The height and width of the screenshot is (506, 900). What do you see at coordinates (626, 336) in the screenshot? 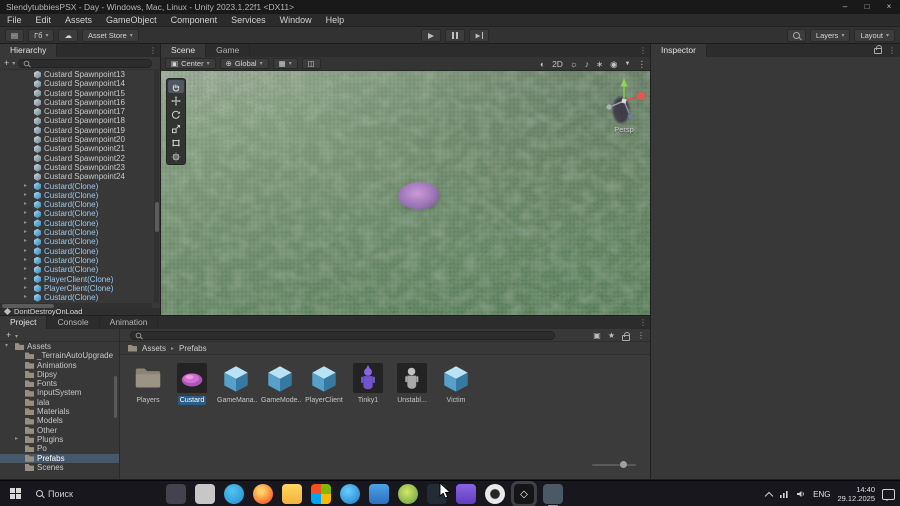
I see `lock-icon` at bounding box center [626, 336].